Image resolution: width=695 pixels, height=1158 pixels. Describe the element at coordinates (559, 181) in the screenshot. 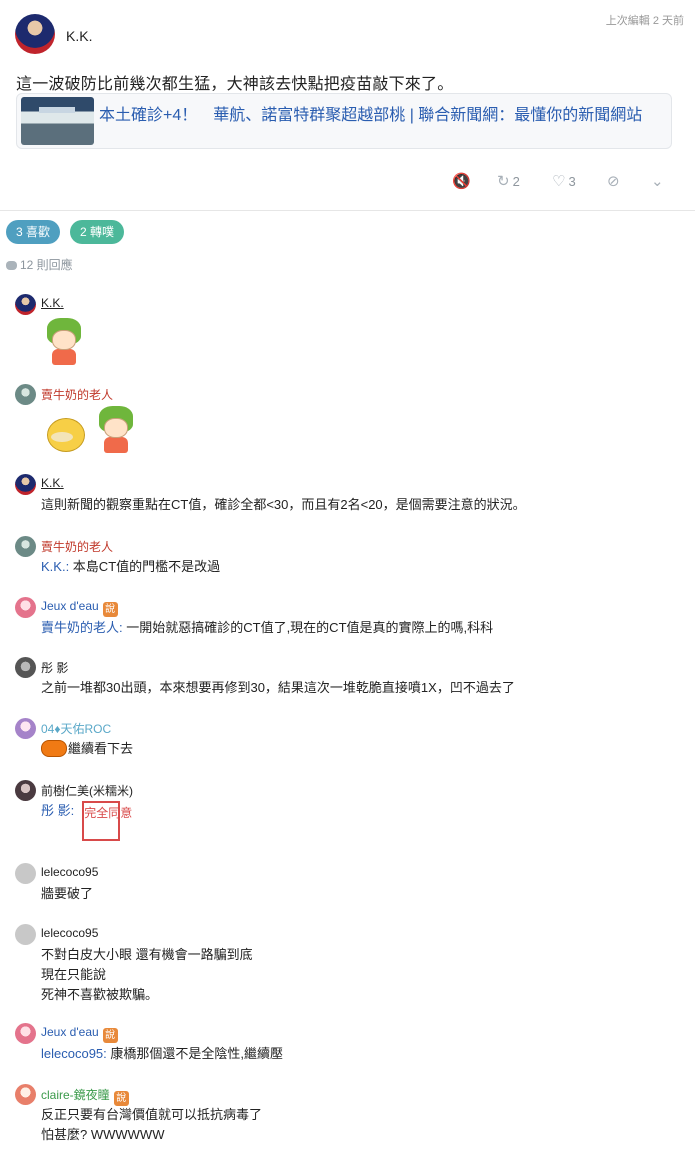

I see `heart-icon: ♡` at that location.